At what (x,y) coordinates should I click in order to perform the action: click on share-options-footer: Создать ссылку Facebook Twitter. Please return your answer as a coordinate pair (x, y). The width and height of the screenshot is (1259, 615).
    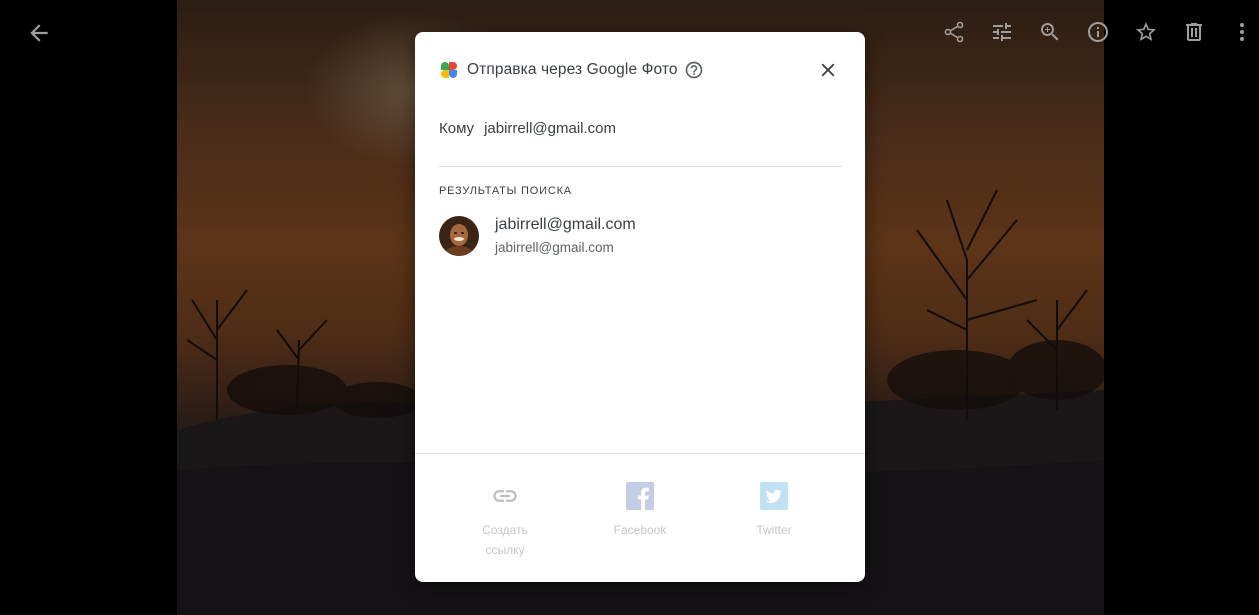
    Looking at the image, I should click on (640, 517).